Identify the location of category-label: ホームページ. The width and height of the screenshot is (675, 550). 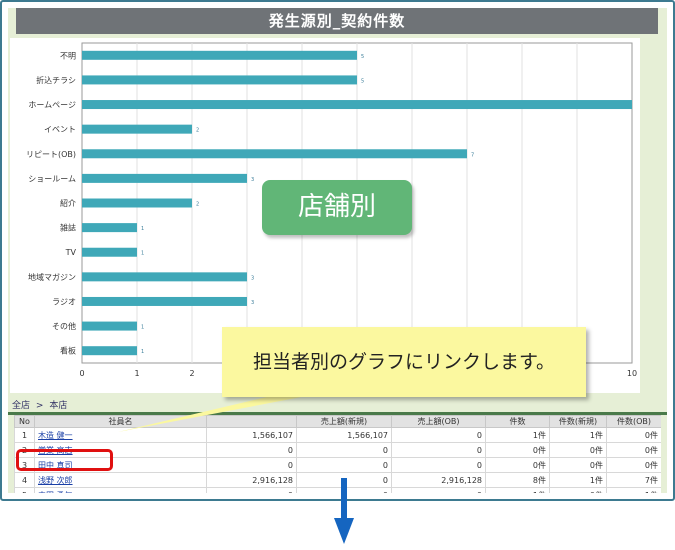
(52, 105).